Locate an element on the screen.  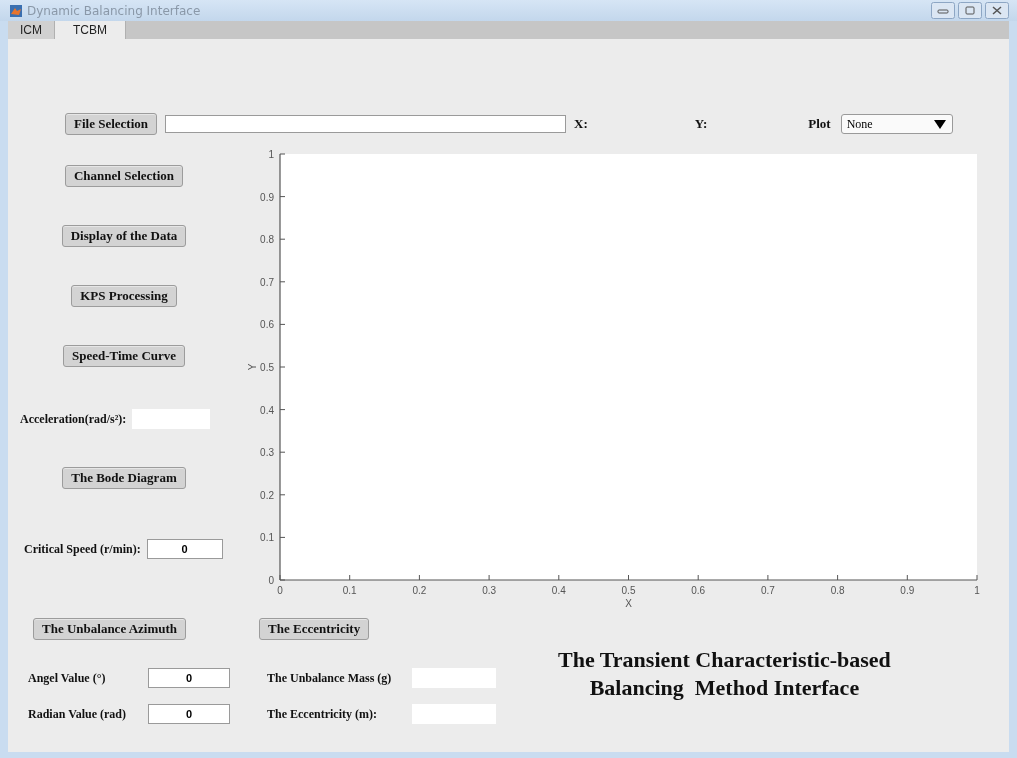
x-tick-label: 1 is located at coordinates (977, 590).